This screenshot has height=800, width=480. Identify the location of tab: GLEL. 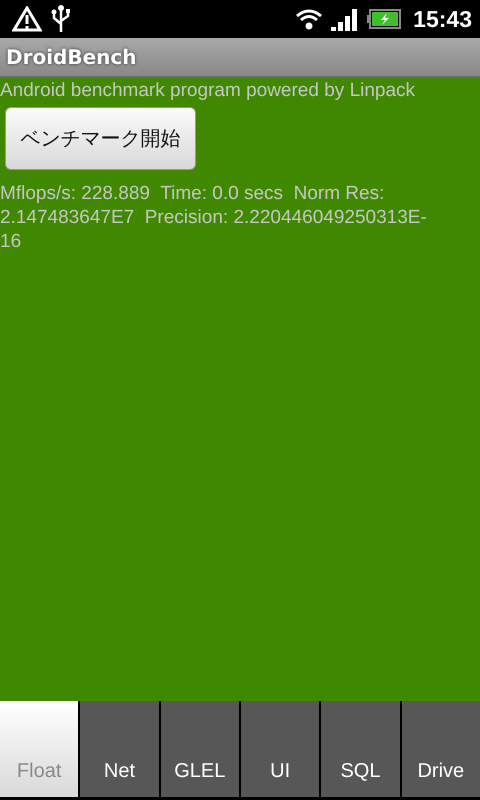
(199, 749).